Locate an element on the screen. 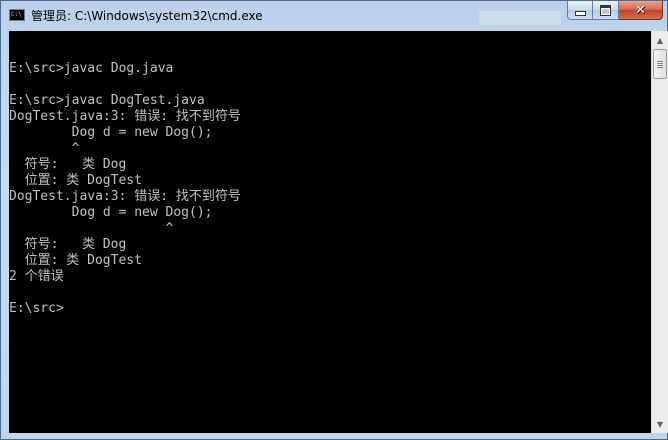 Image resolution: width=668 pixels, height=440 pixels. titlebar-glass-highlight is located at coordinates (520, 18).